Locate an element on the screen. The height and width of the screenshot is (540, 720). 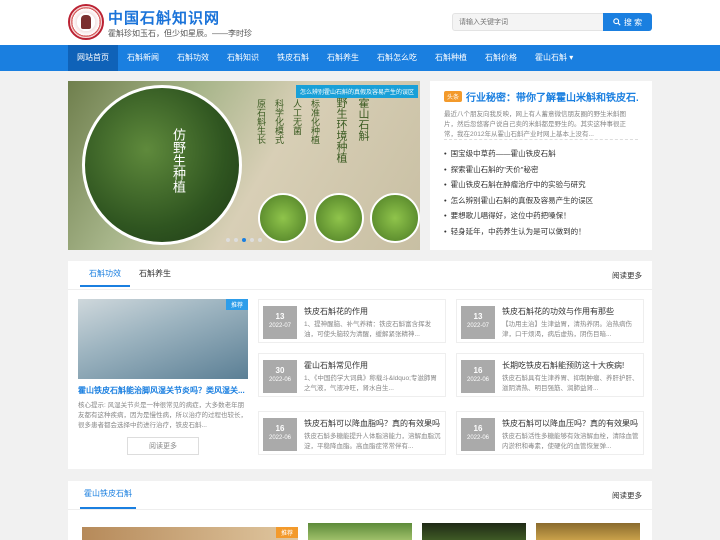
search-button-label: 搜 索 is located at coordinates (633, 22).